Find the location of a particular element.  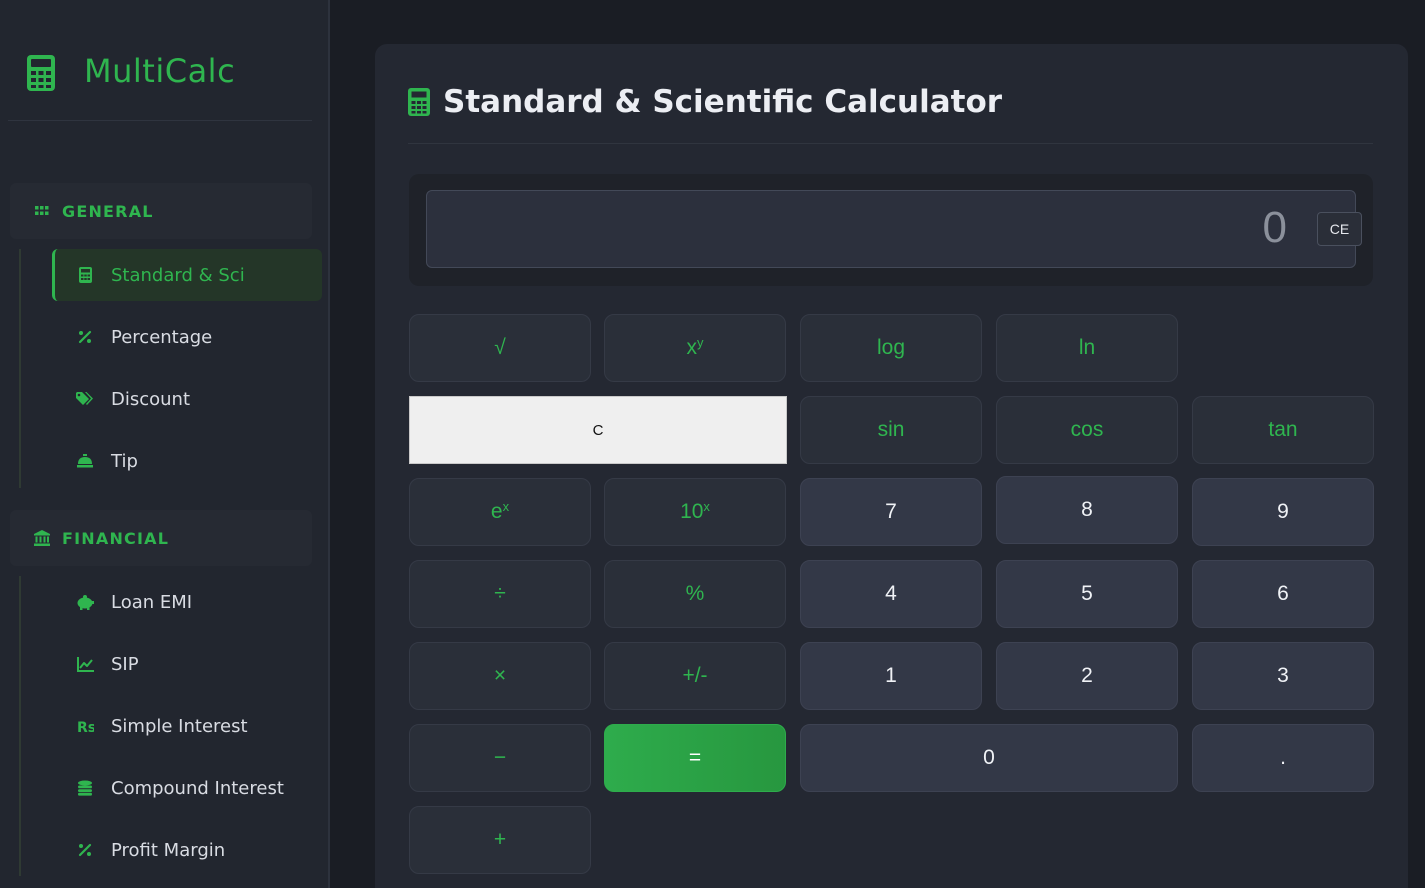

display-panel: 0 CE is located at coordinates (891, 230).